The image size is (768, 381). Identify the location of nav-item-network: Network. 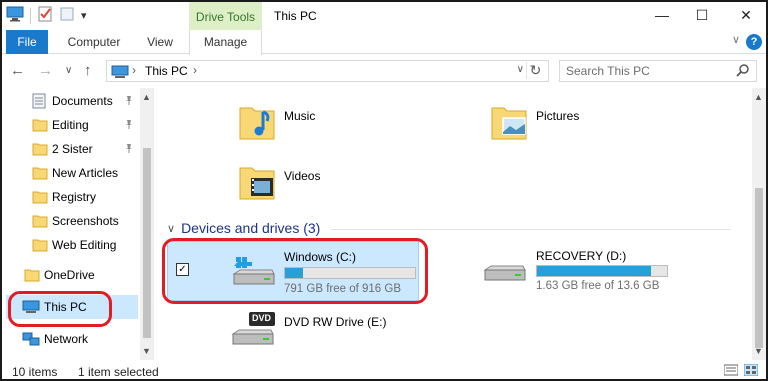
(71, 339).